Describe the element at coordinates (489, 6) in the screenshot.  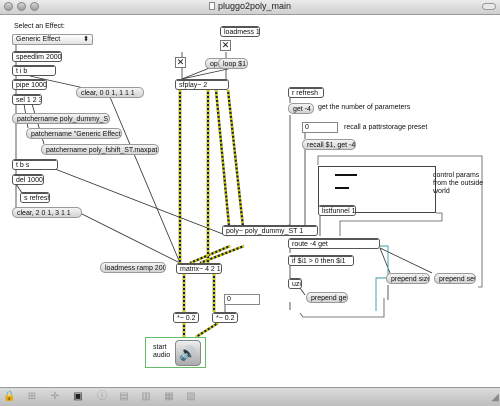
I see `toolbar-toggle-button` at that location.